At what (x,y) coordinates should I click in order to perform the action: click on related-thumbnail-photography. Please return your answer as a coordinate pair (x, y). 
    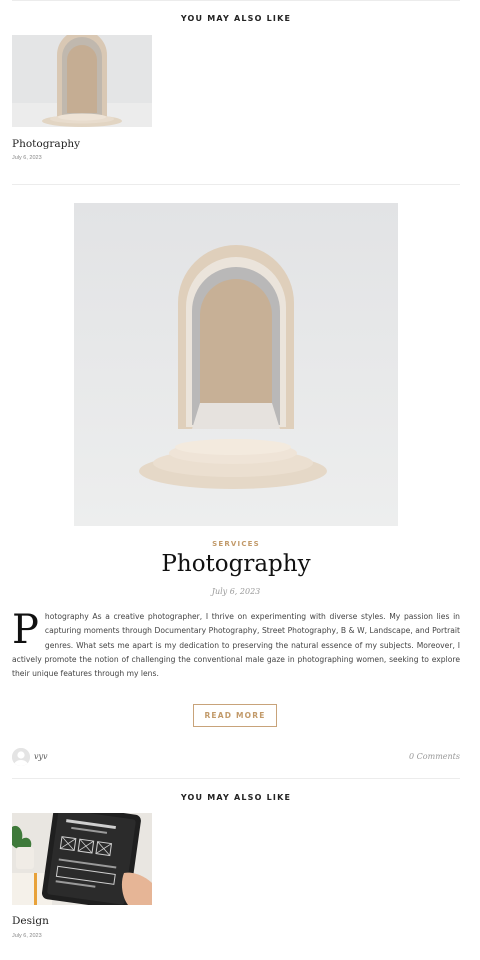
    Looking at the image, I should click on (82, 81).